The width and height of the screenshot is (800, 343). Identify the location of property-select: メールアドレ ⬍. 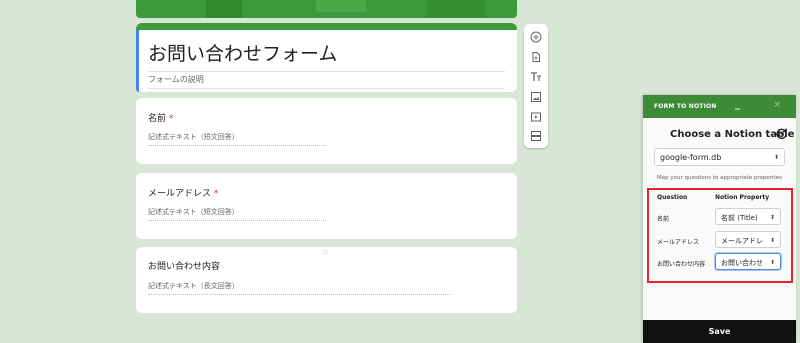
(748, 239).